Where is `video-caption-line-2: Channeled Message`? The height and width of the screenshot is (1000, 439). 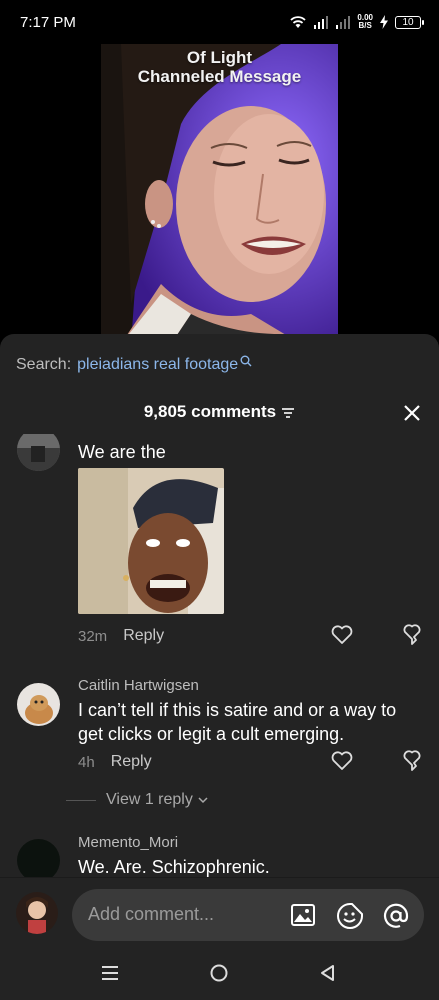
video-caption-line-2: Channeled Message is located at coordinates (219, 76).